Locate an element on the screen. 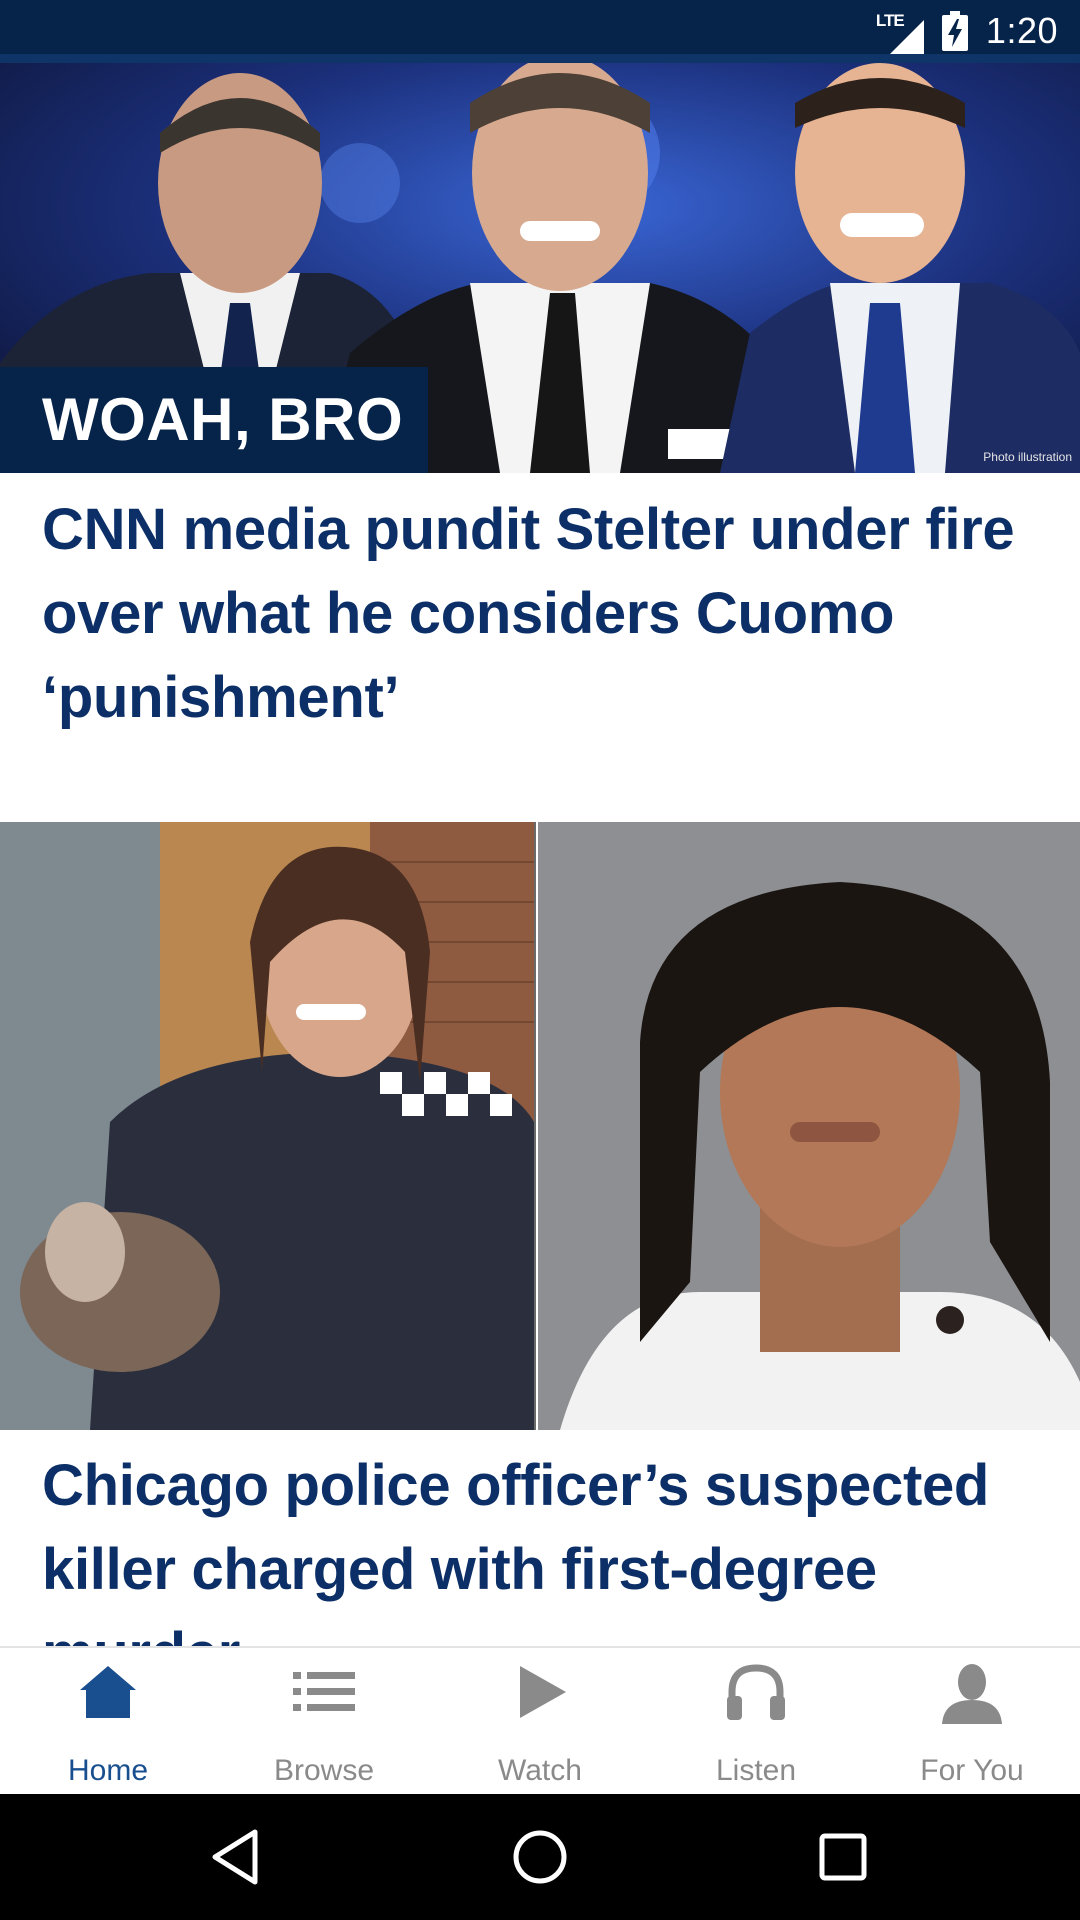 The height and width of the screenshot is (1920, 1080). tab-watch: Watch is located at coordinates (540, 1724).